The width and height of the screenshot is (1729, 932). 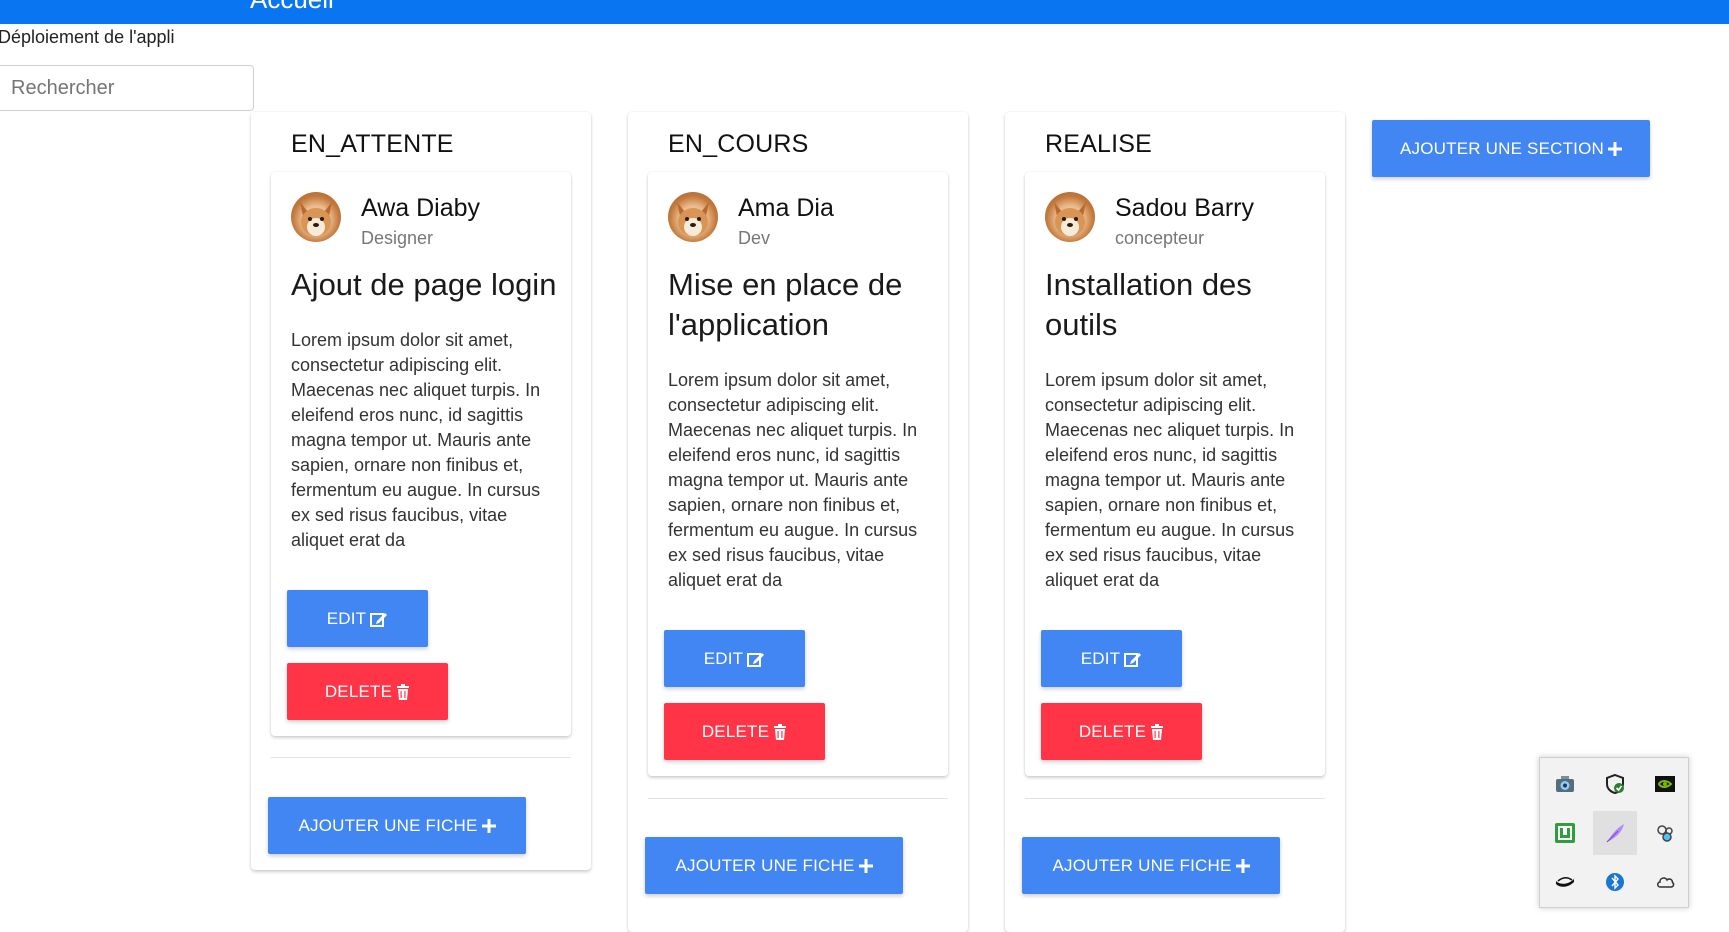 I want to click on add-section-button: AJOUTER UNE SECTION, so click(x=1511, y=148).